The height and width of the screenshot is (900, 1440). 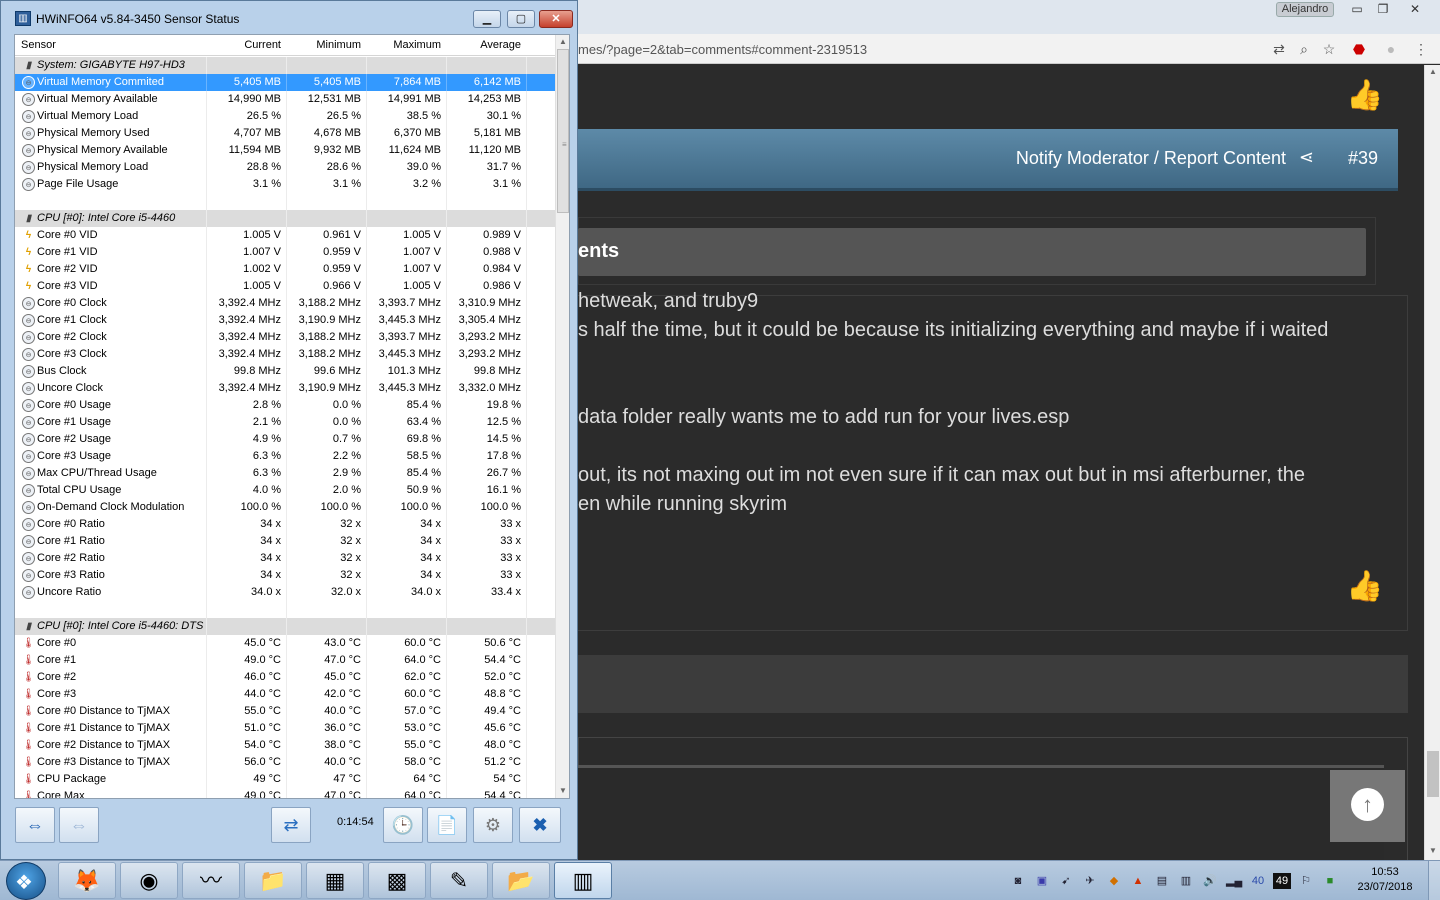 I want to click on sensor-row: ϟ Core #2 VID 1.002 V 0.959 V 1.007 V 0.984 V, so click(x=285, y=269).